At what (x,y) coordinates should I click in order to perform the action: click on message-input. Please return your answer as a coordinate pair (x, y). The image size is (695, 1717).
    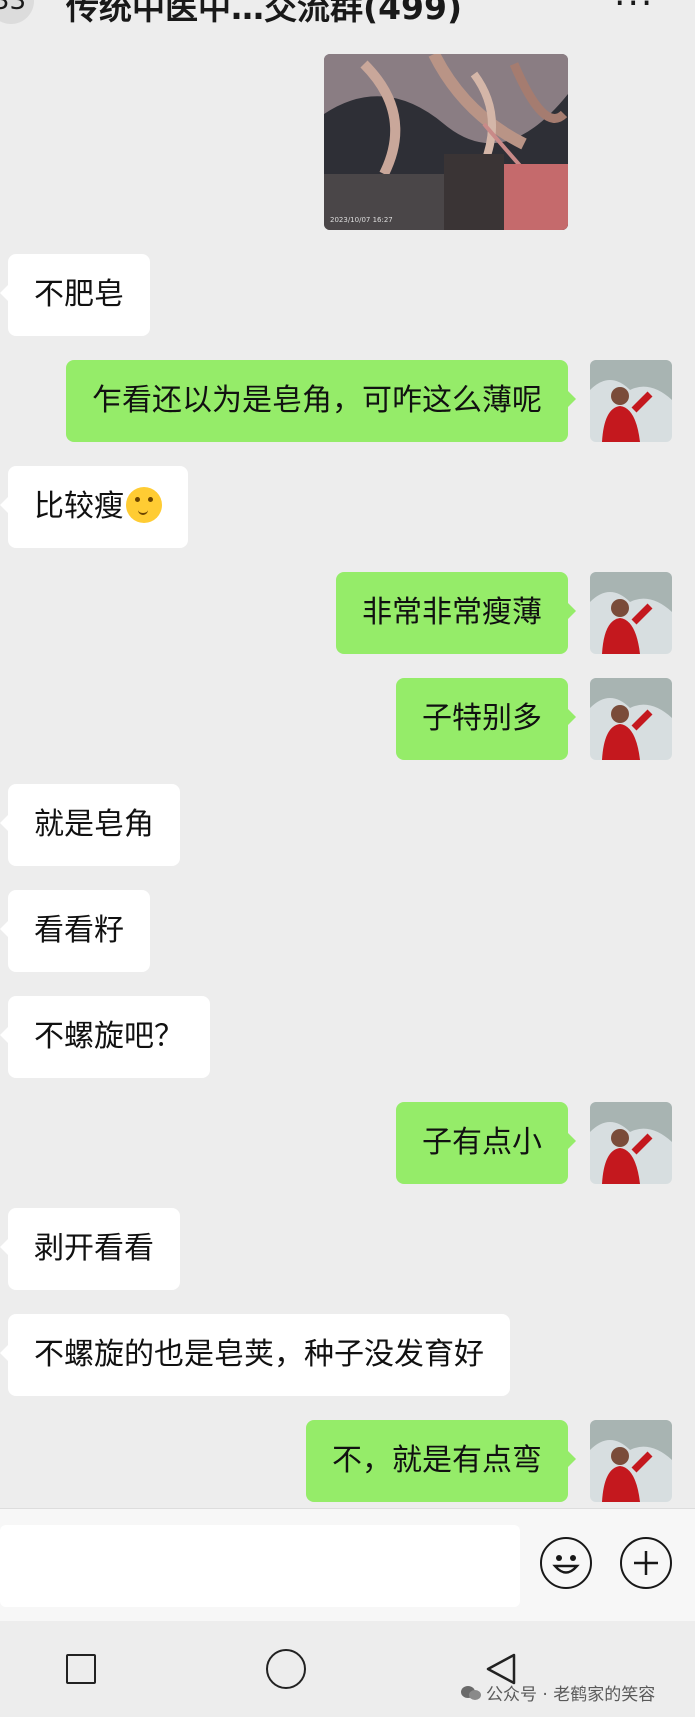
    Looking at the image, I should click on (260, 1566).